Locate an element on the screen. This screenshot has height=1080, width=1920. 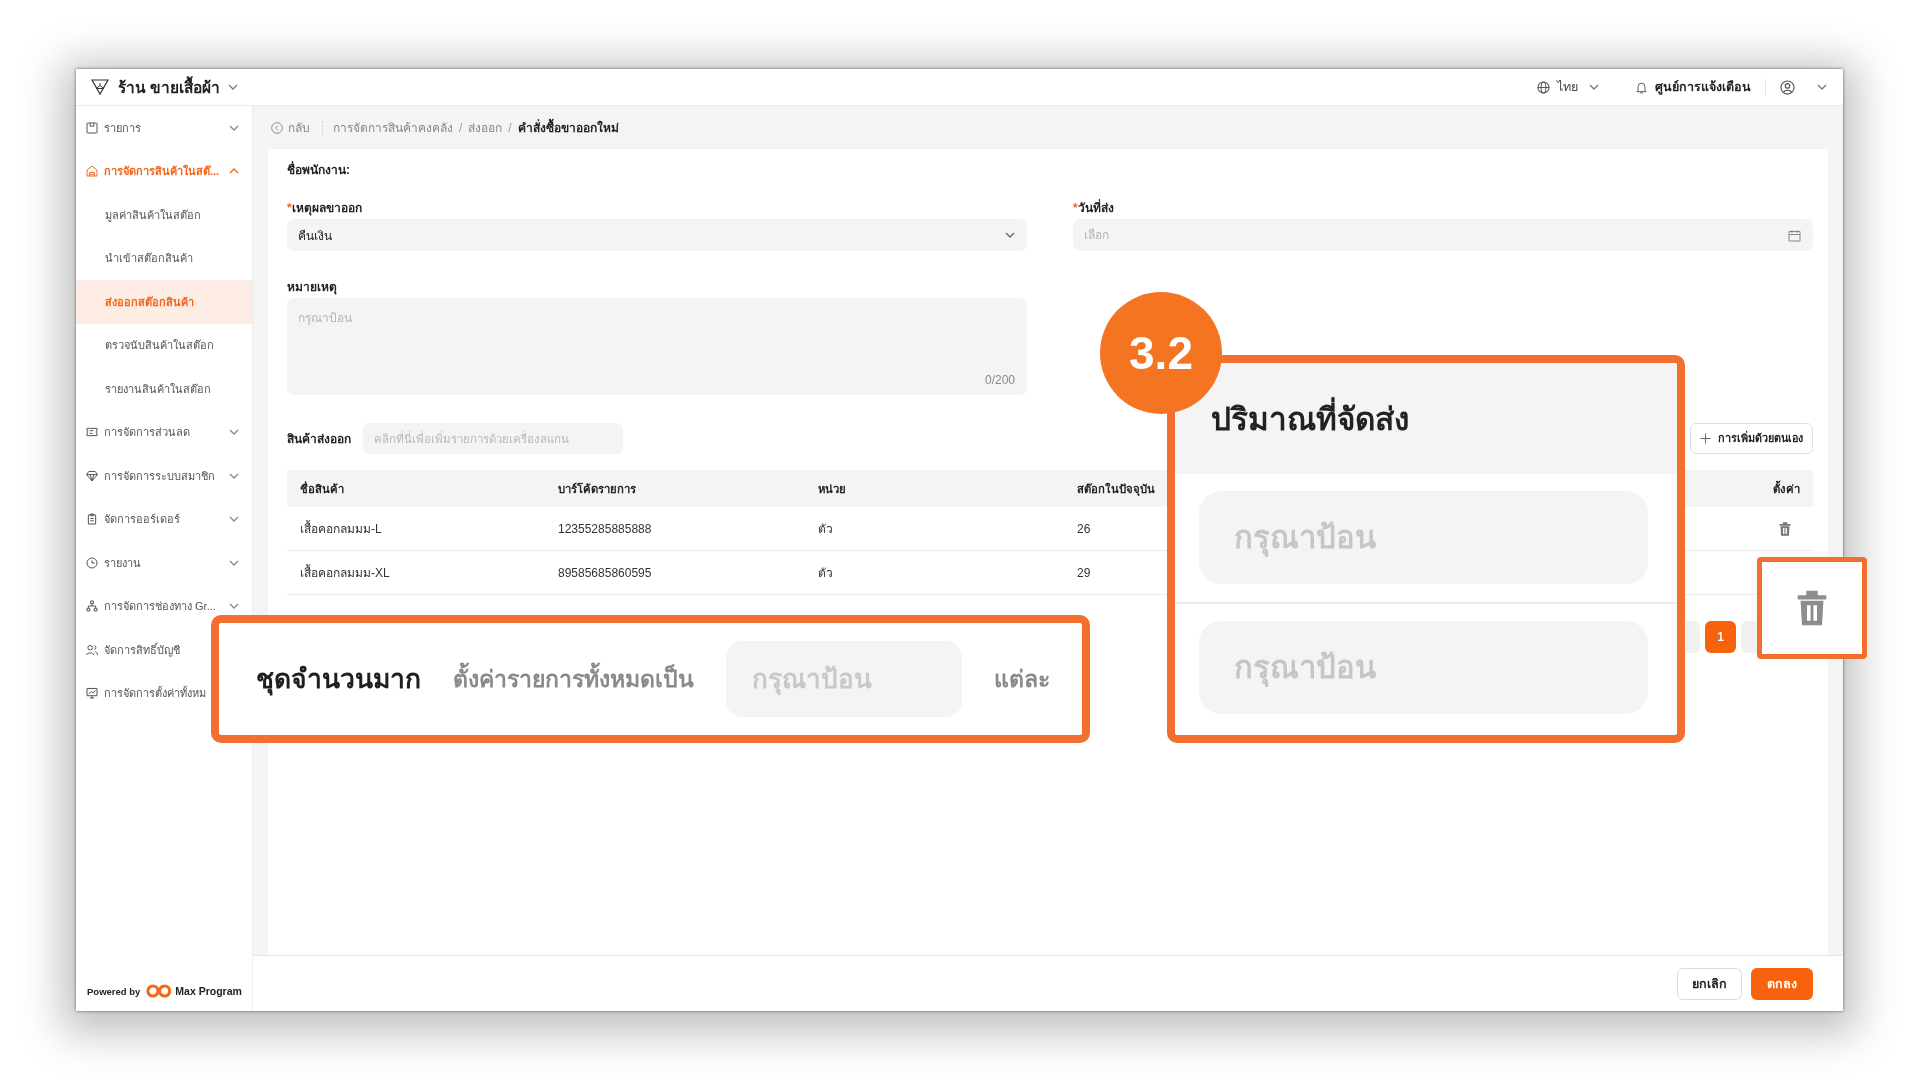
monitor-chart-icon is located at coordinates (92, 693).